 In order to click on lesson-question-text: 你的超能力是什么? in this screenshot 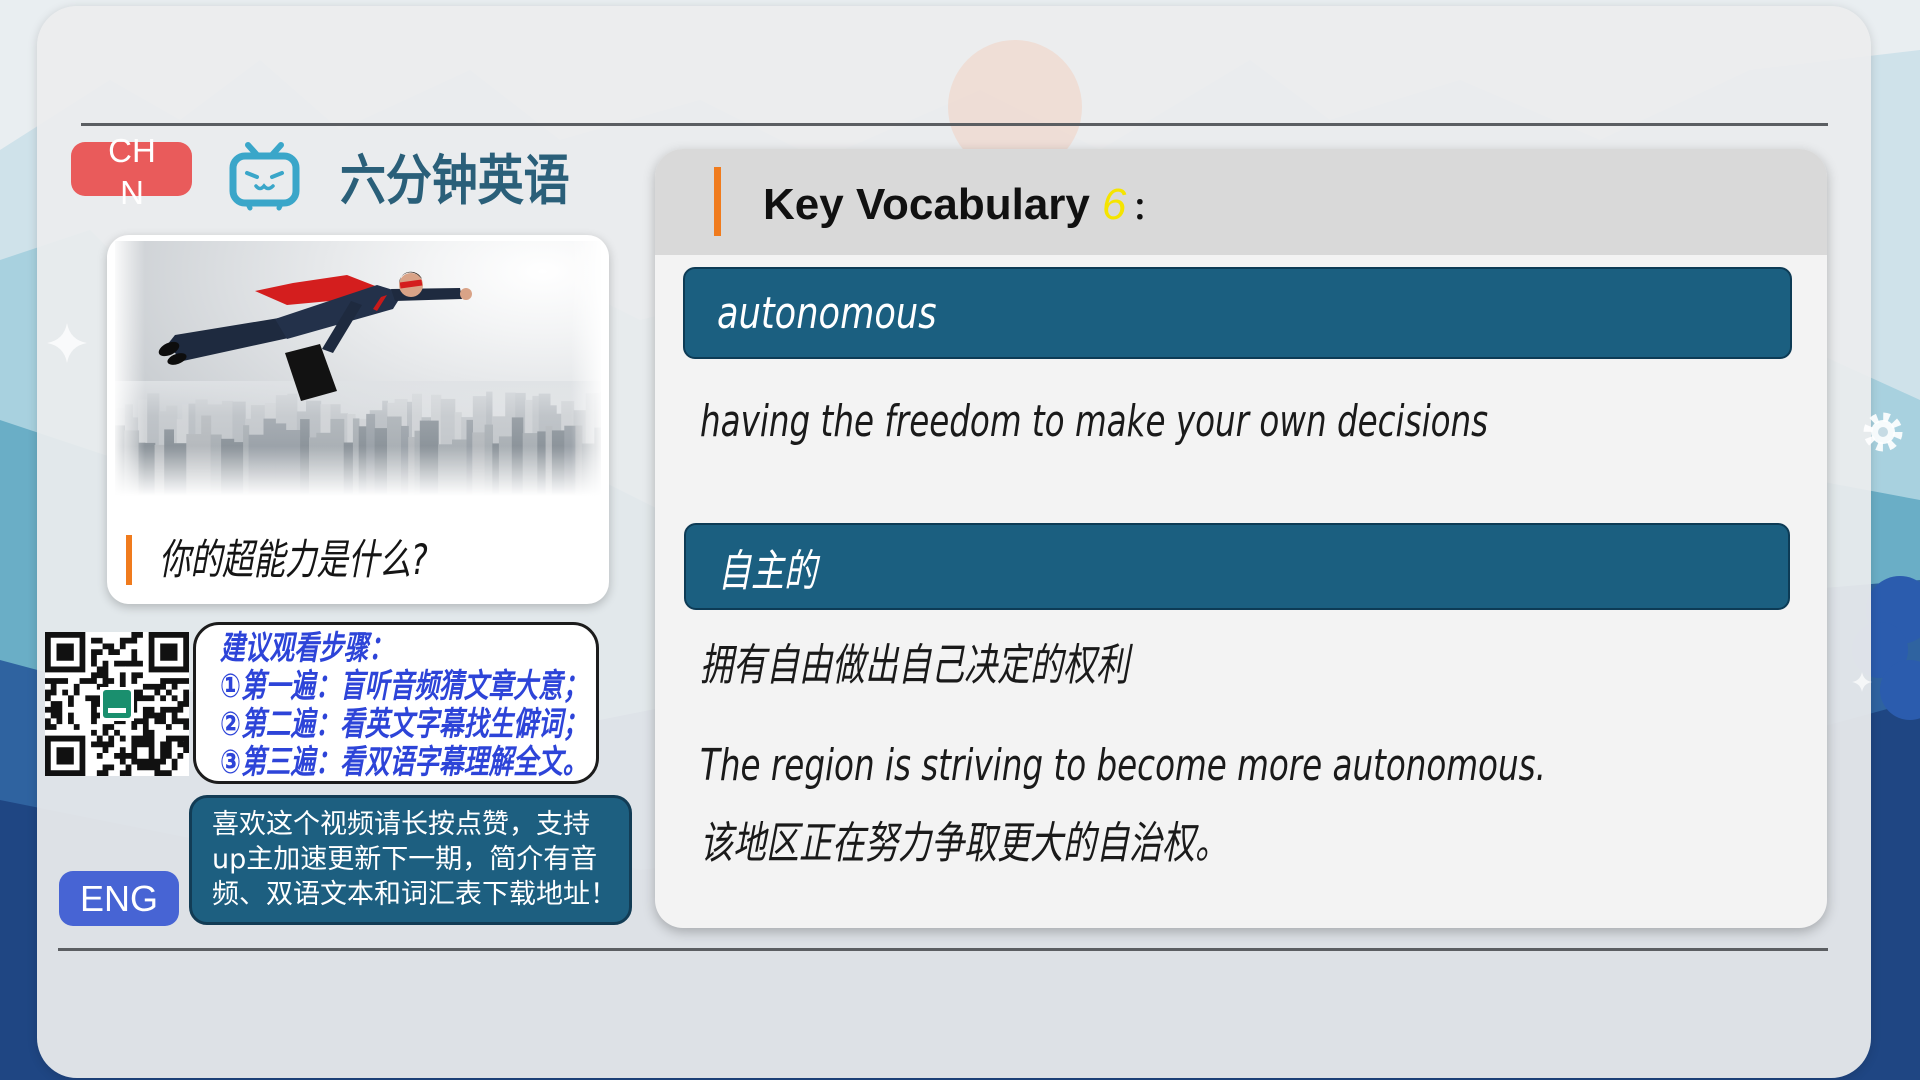, I will do `click(293, 559)`.